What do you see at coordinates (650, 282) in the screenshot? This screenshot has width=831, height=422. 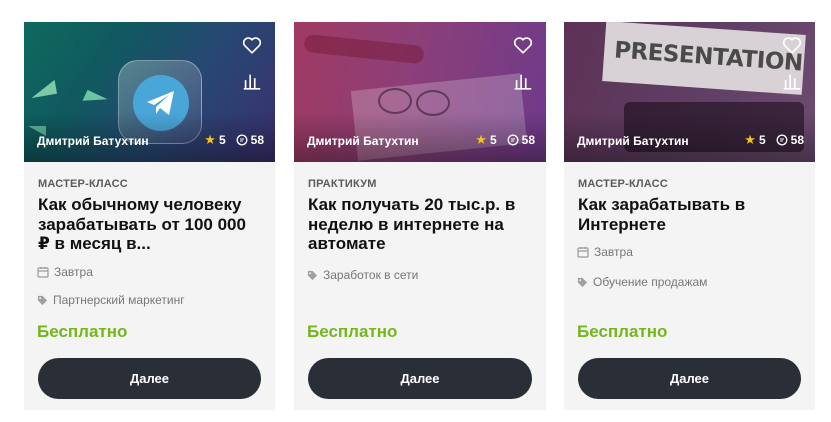 I see `category-label: Обучение продажам` at bounding box center [650, 282].